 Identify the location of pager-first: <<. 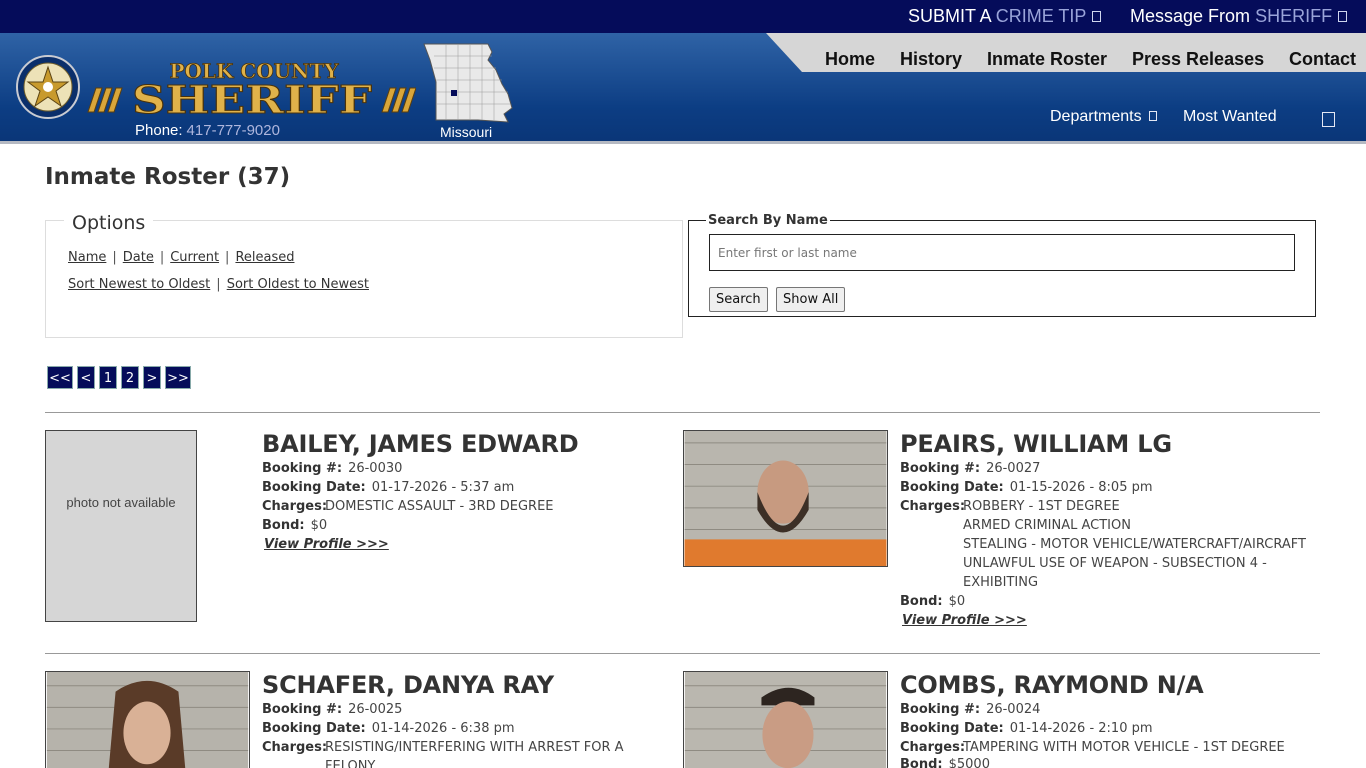
(60, 377).